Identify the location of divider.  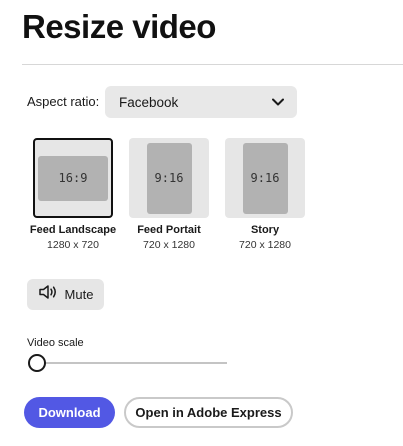
(212, 64).